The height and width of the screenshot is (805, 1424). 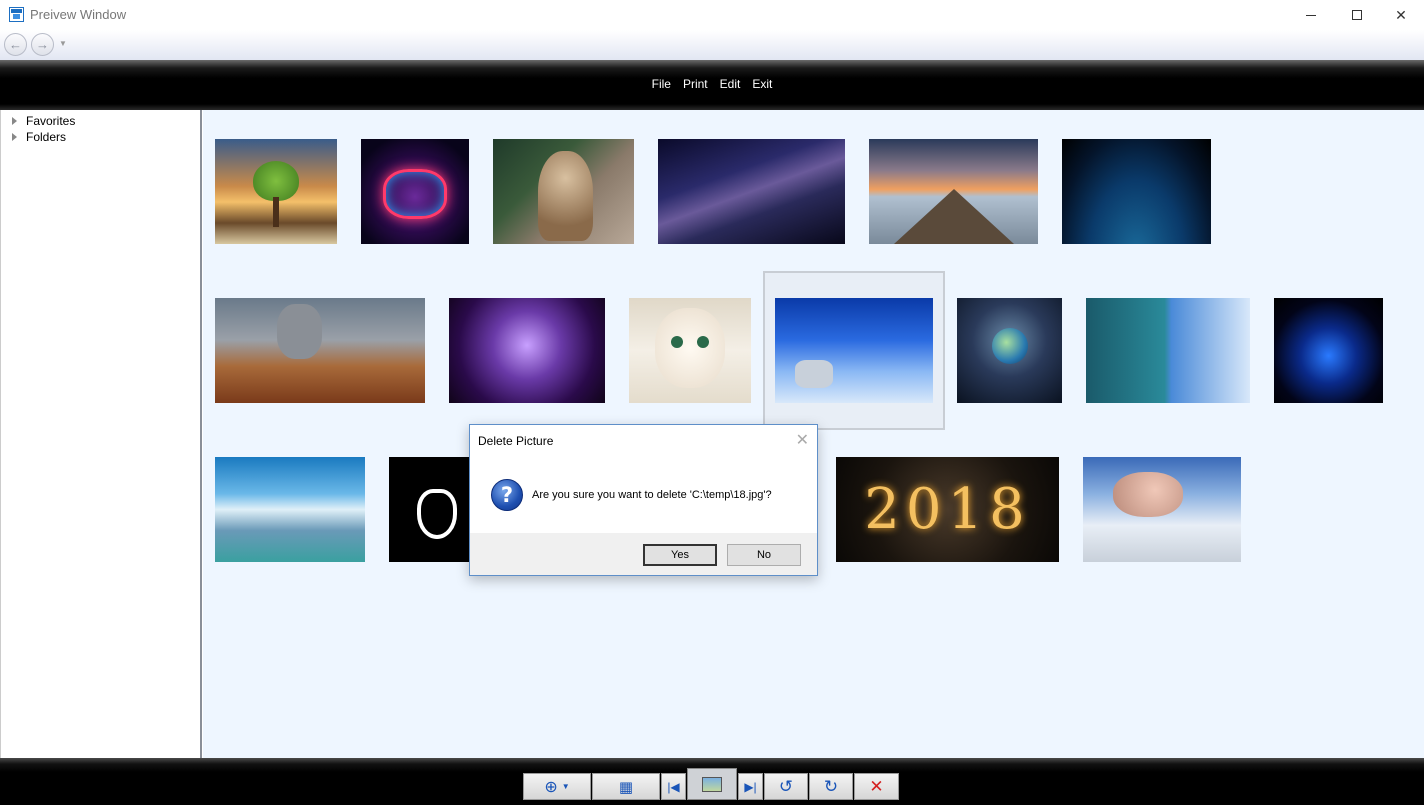 I want to click on folder-tree-panel: Favorites Folders, so click(x=101, y=434).